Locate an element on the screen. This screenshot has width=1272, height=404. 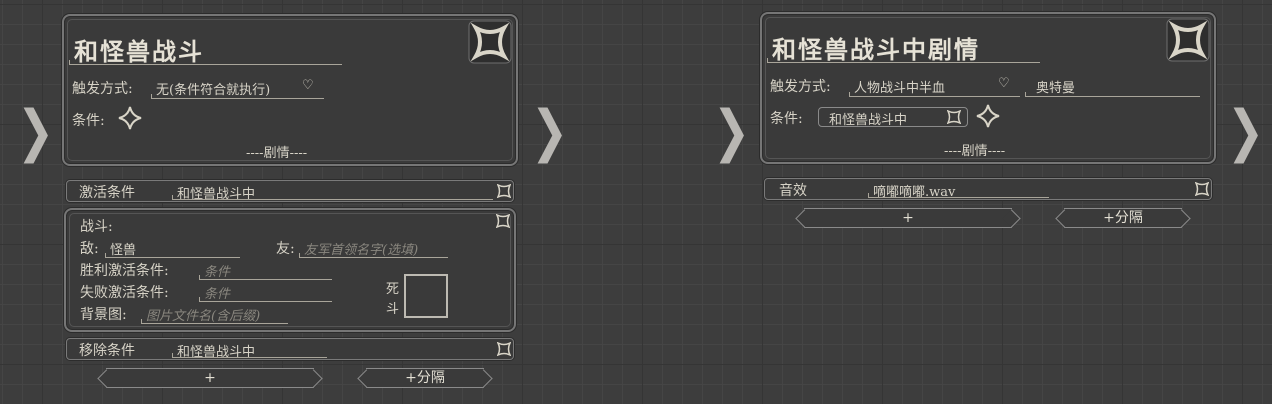
add-condition-star-icon-right is located at coordinates (988, 116).